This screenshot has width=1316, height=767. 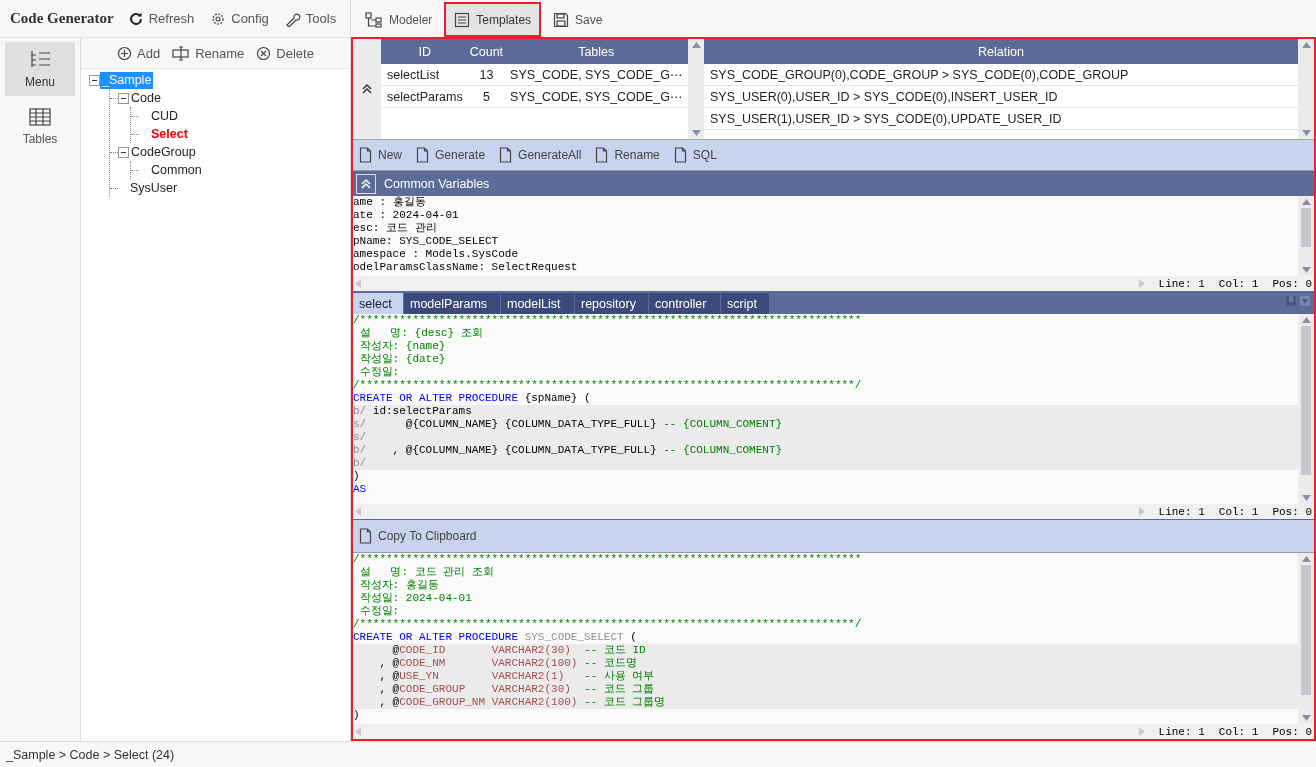 What do you see at coordinates (452, 303) in the screenshot?
I see `tab: modelParams` at bounding box center [452, 303].